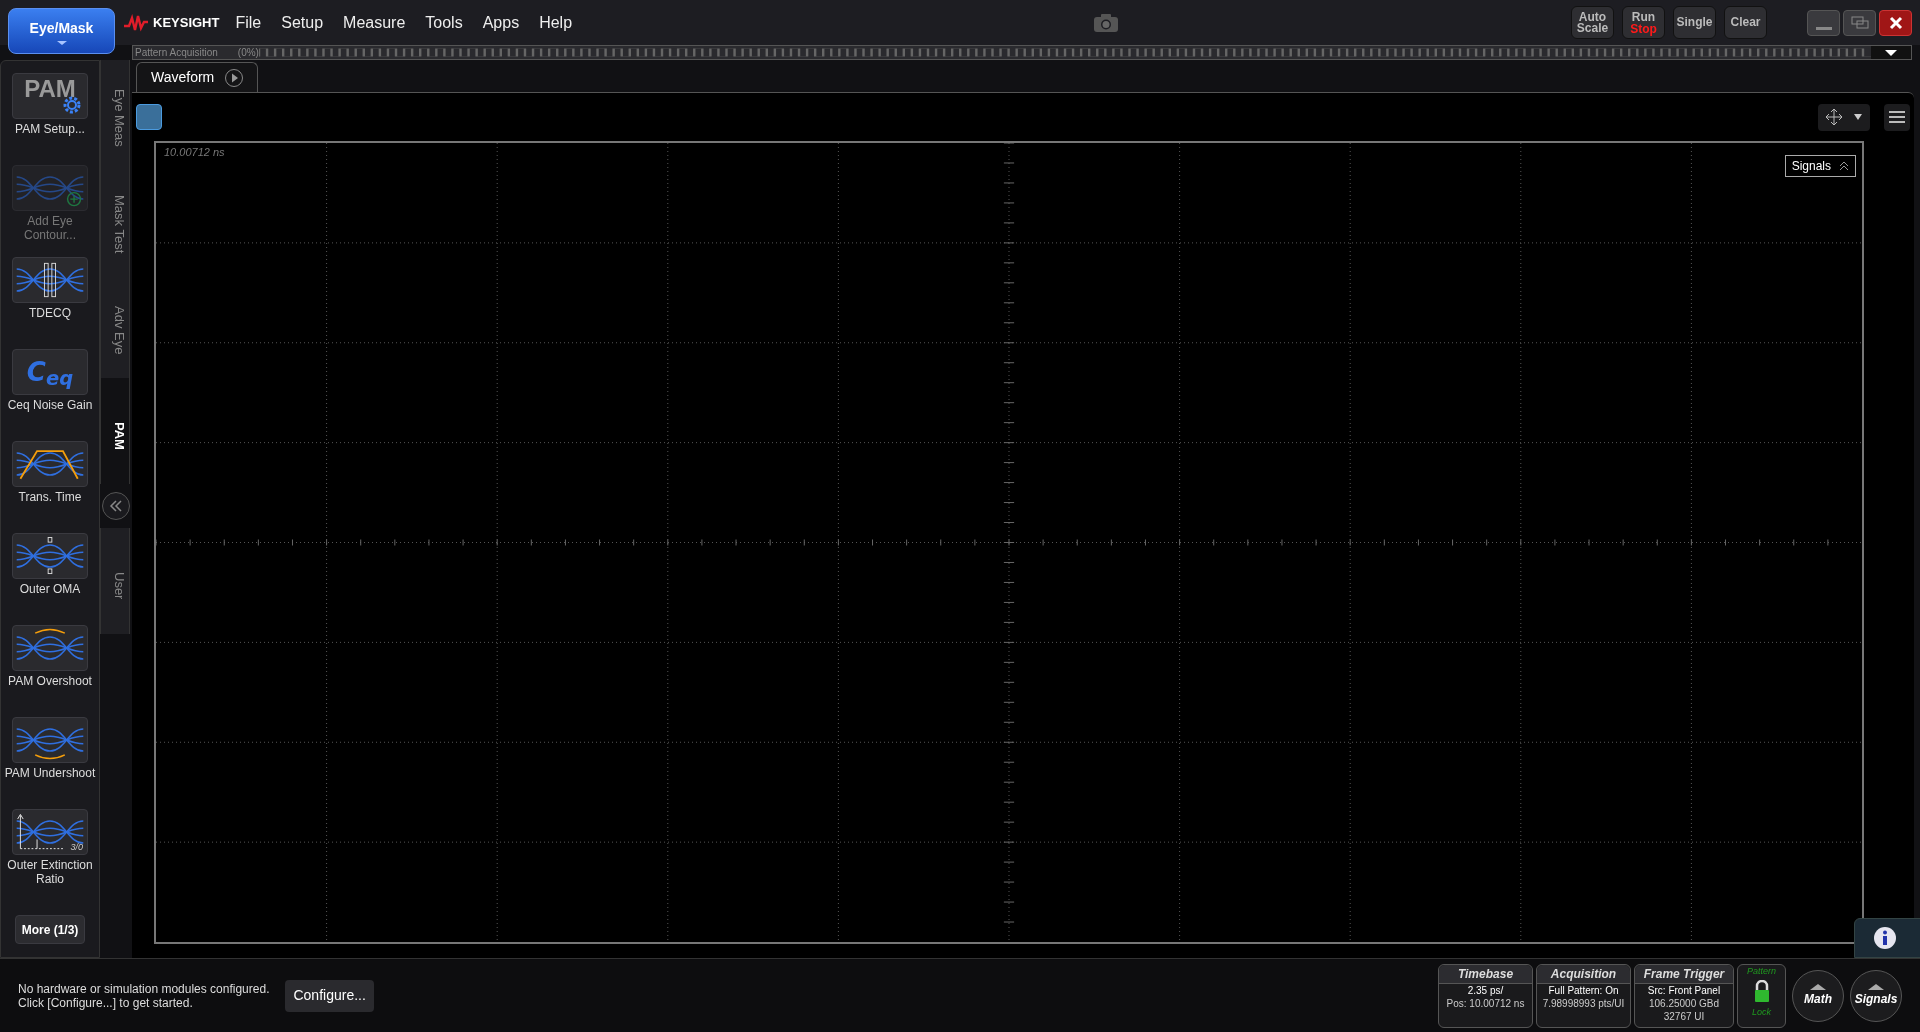  Describe the element at coordinates (50, 872) in the screenshot. I see `tool-label: Outer Extinction Ratio` at that location.